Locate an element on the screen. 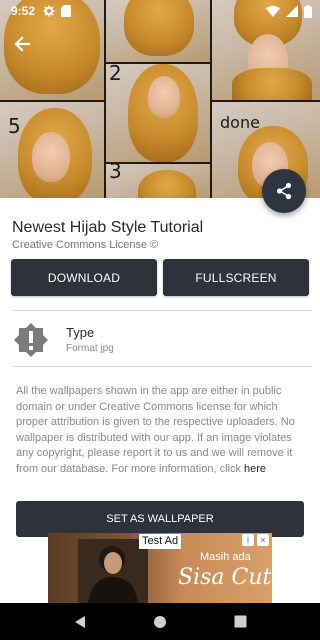 This screenshot has width=320, height=640. status-bar: 9:52 is located at coordinates (160, 11).